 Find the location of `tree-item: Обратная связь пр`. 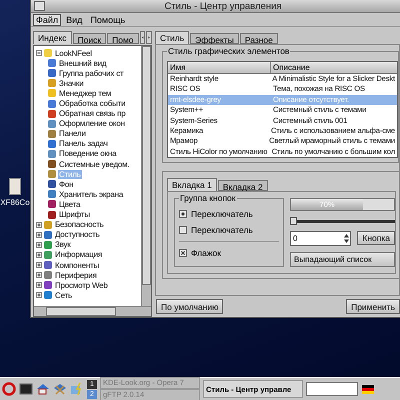

tree-item: Обратная связь пр is located at coordinates (92, 113).